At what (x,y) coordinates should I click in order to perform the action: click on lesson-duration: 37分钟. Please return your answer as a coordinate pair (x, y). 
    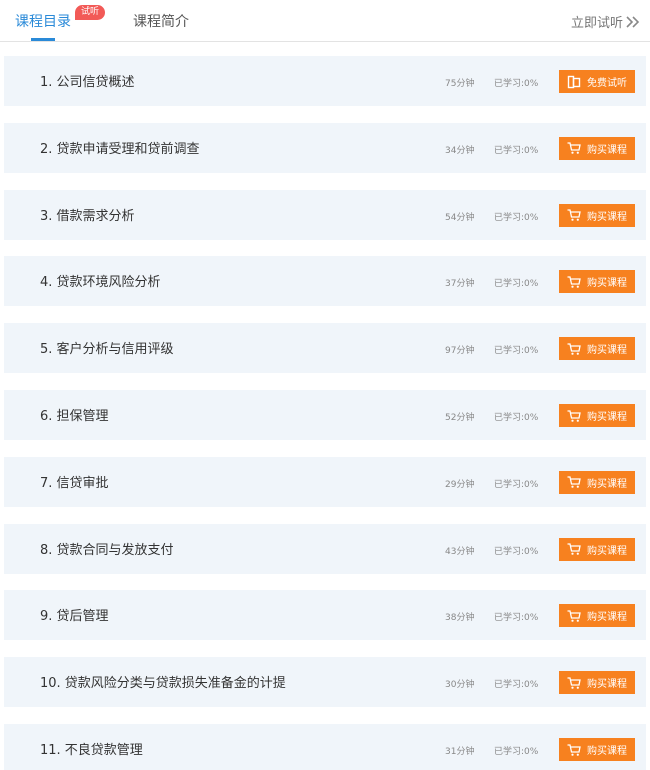
    Looking at the image, I should click on (460, 284).